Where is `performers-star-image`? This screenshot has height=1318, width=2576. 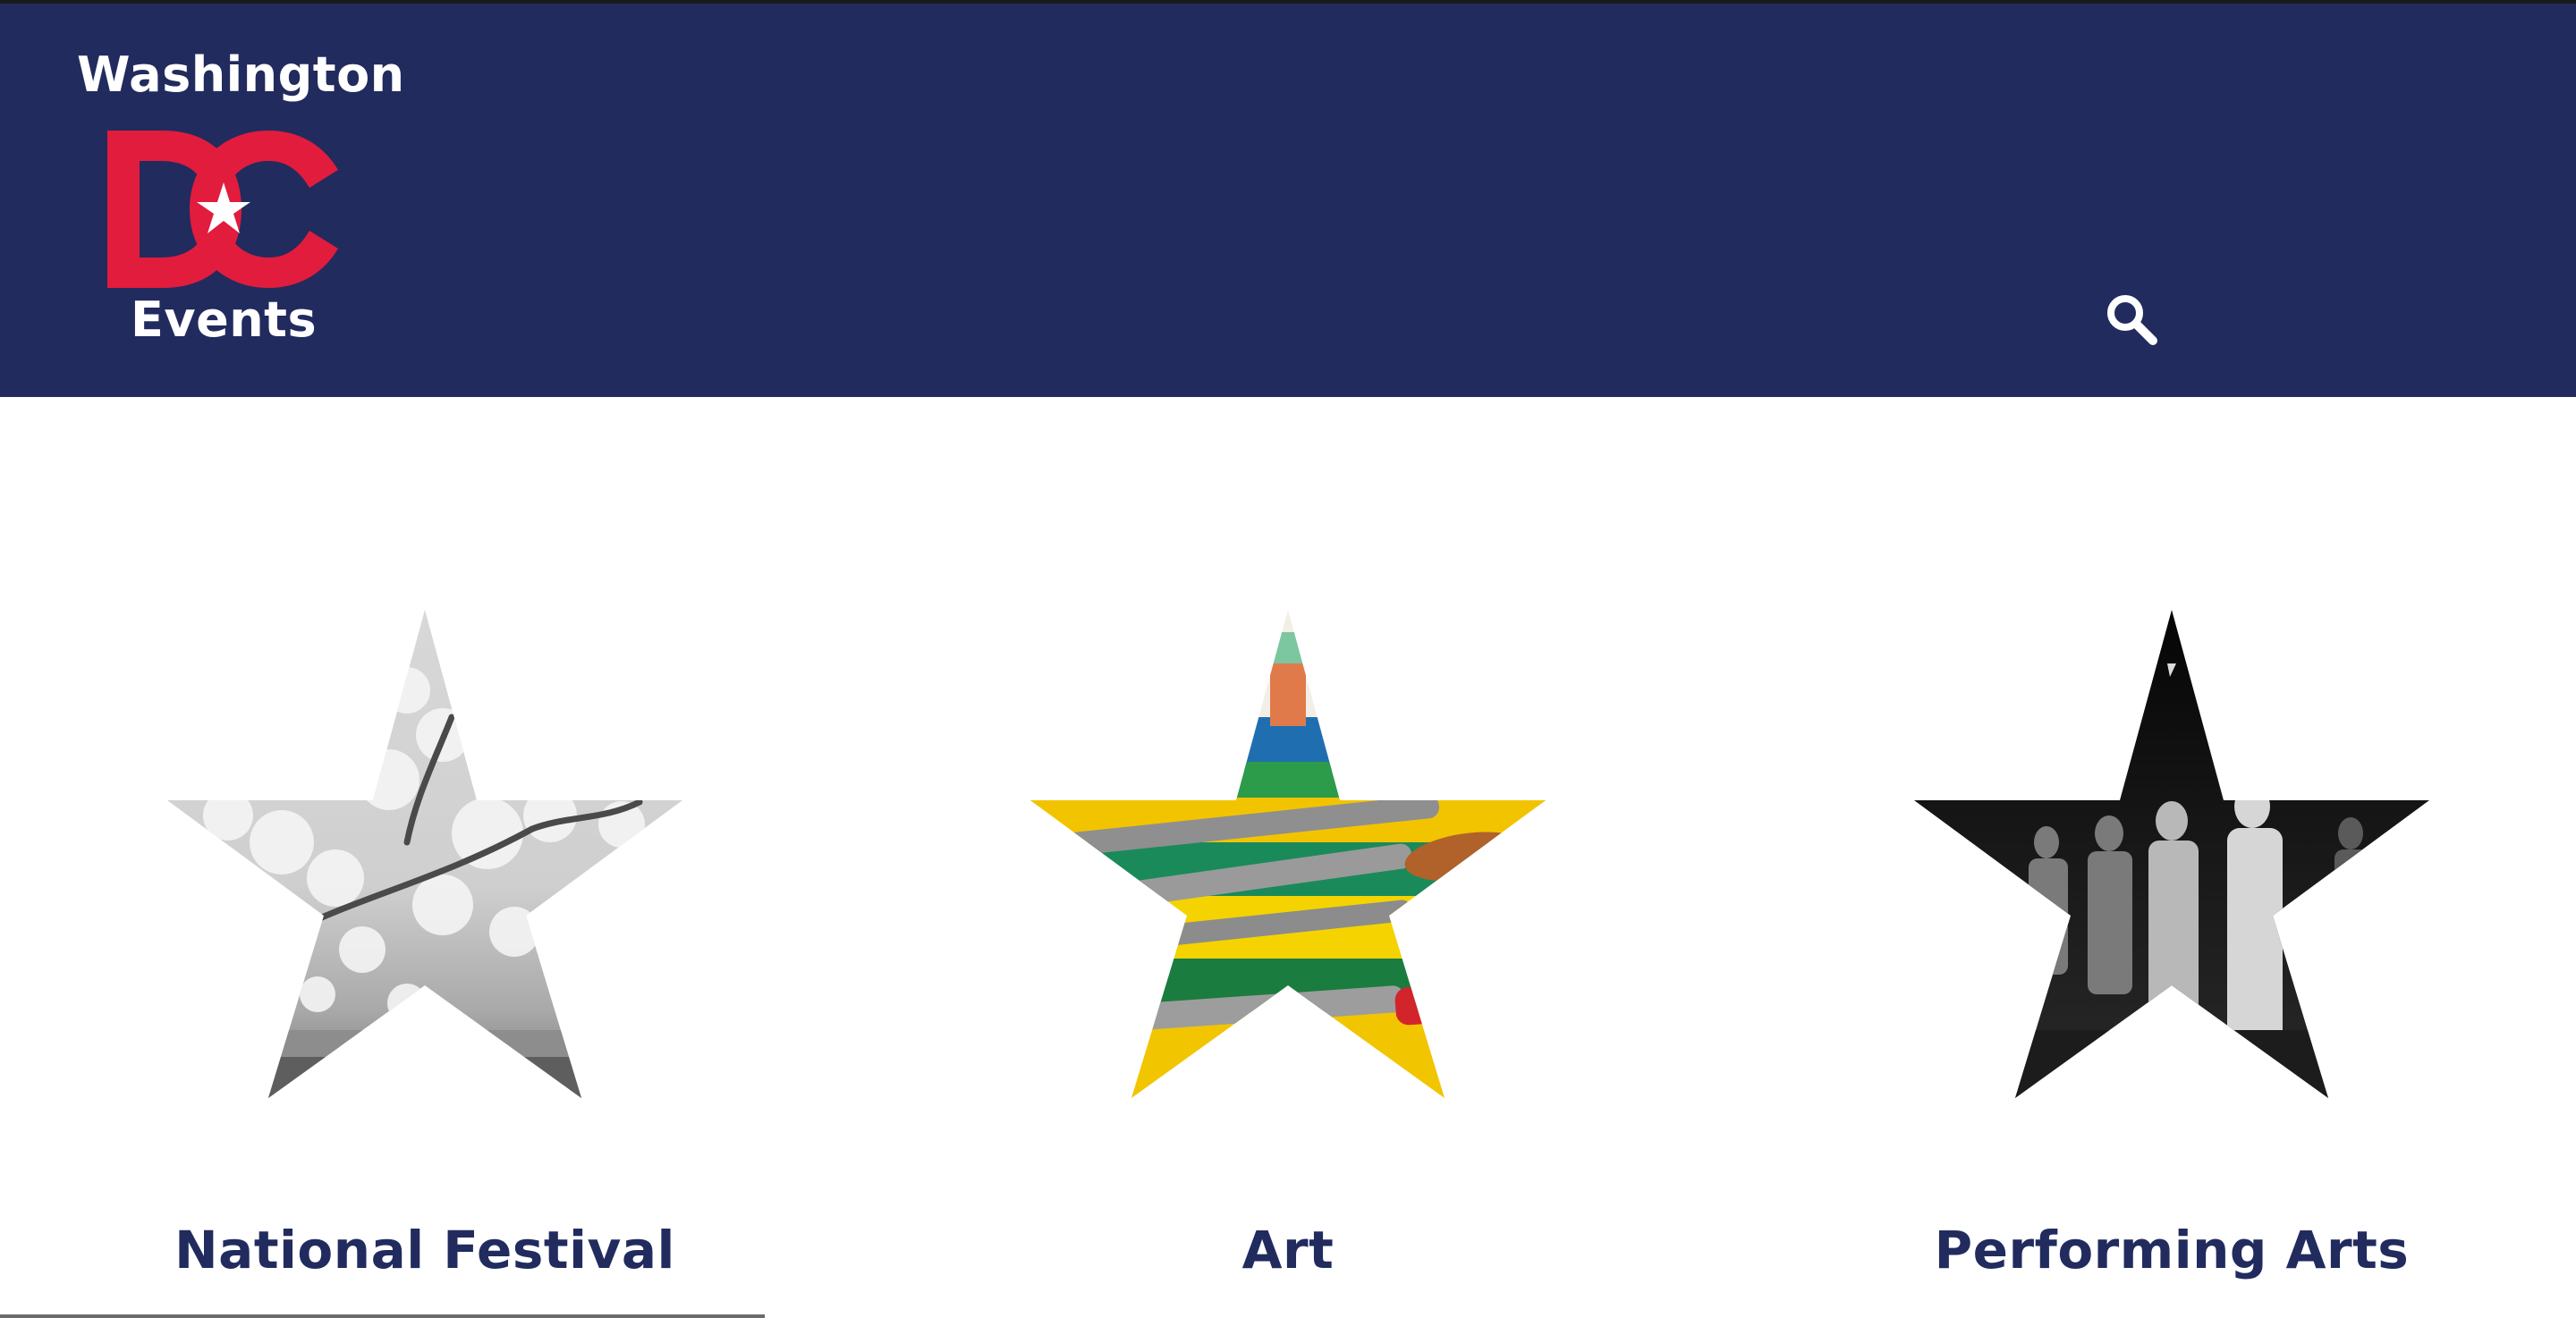
performers-star-image is located at coordinates (2171, 861).